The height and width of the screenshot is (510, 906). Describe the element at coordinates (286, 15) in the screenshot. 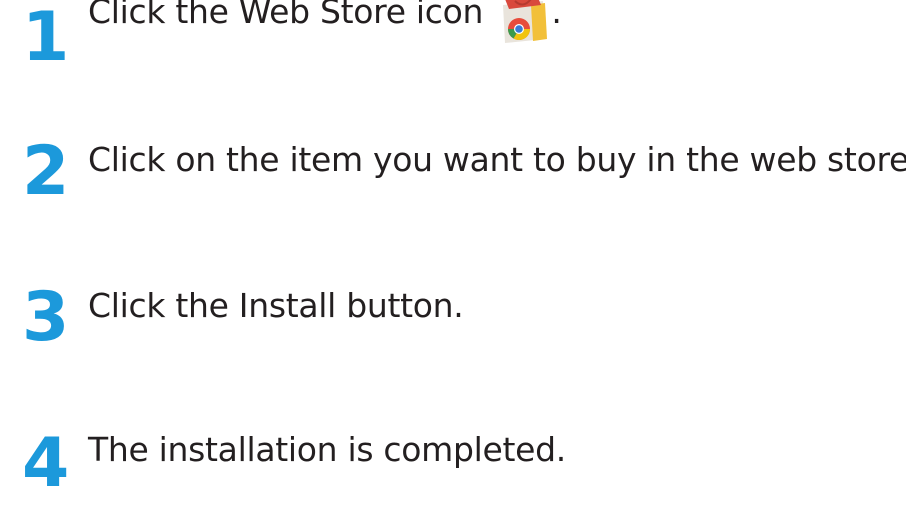

I see `step-label: Click the Web Store icon` at that location.